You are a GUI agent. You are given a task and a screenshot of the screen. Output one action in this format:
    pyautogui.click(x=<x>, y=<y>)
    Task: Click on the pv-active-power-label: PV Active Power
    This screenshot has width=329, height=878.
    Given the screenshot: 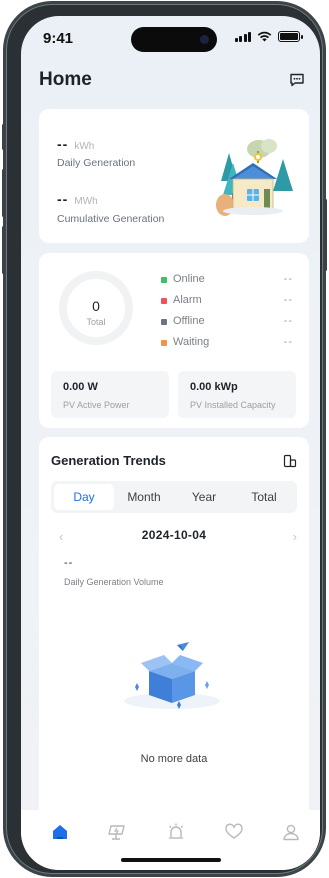 What is the action you would take?
    pyautogui.click(x=96, y=405)
    